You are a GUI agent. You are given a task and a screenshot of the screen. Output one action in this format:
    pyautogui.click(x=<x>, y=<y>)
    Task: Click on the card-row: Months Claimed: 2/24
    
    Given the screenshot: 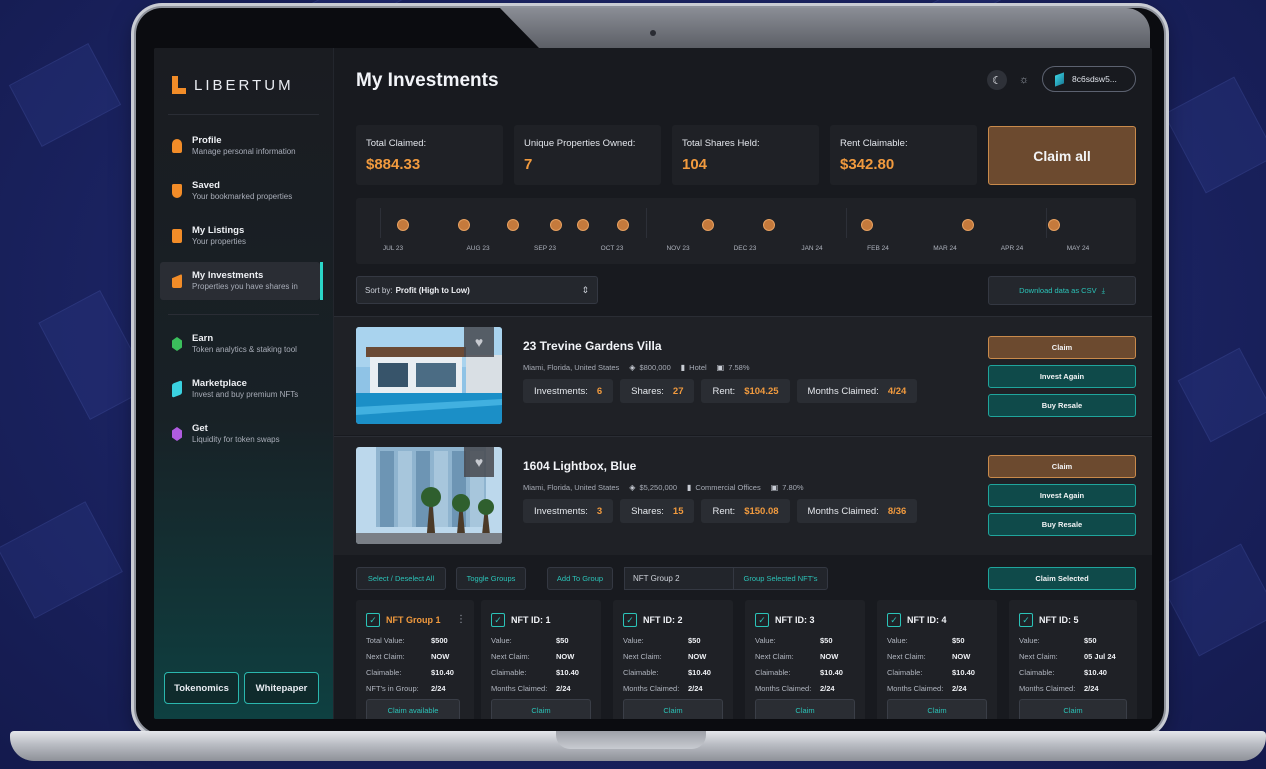 What is the action you would take?
    pyautogui.click(x=927, y=688)
    